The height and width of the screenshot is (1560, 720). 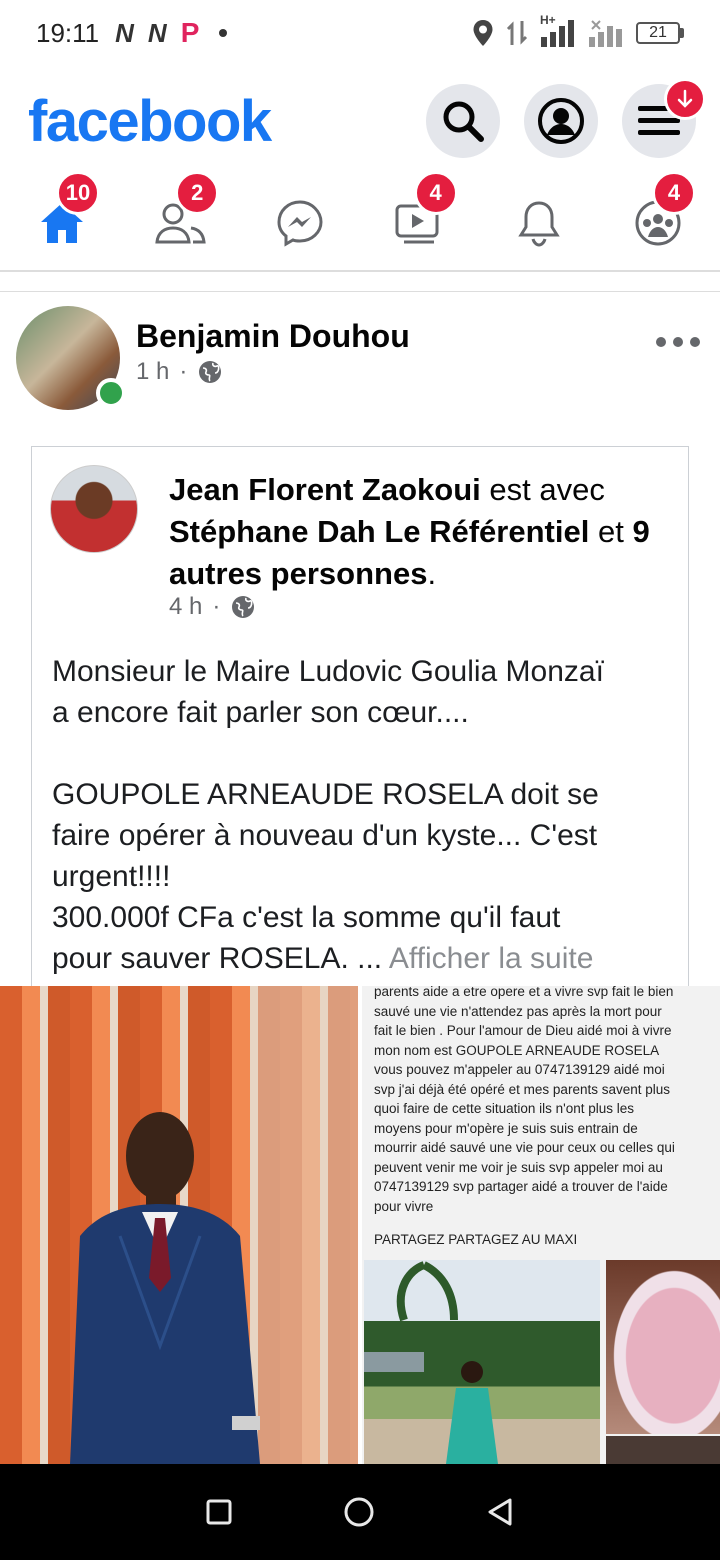 I want to click on feed-divider, so click(x=360, y=282).